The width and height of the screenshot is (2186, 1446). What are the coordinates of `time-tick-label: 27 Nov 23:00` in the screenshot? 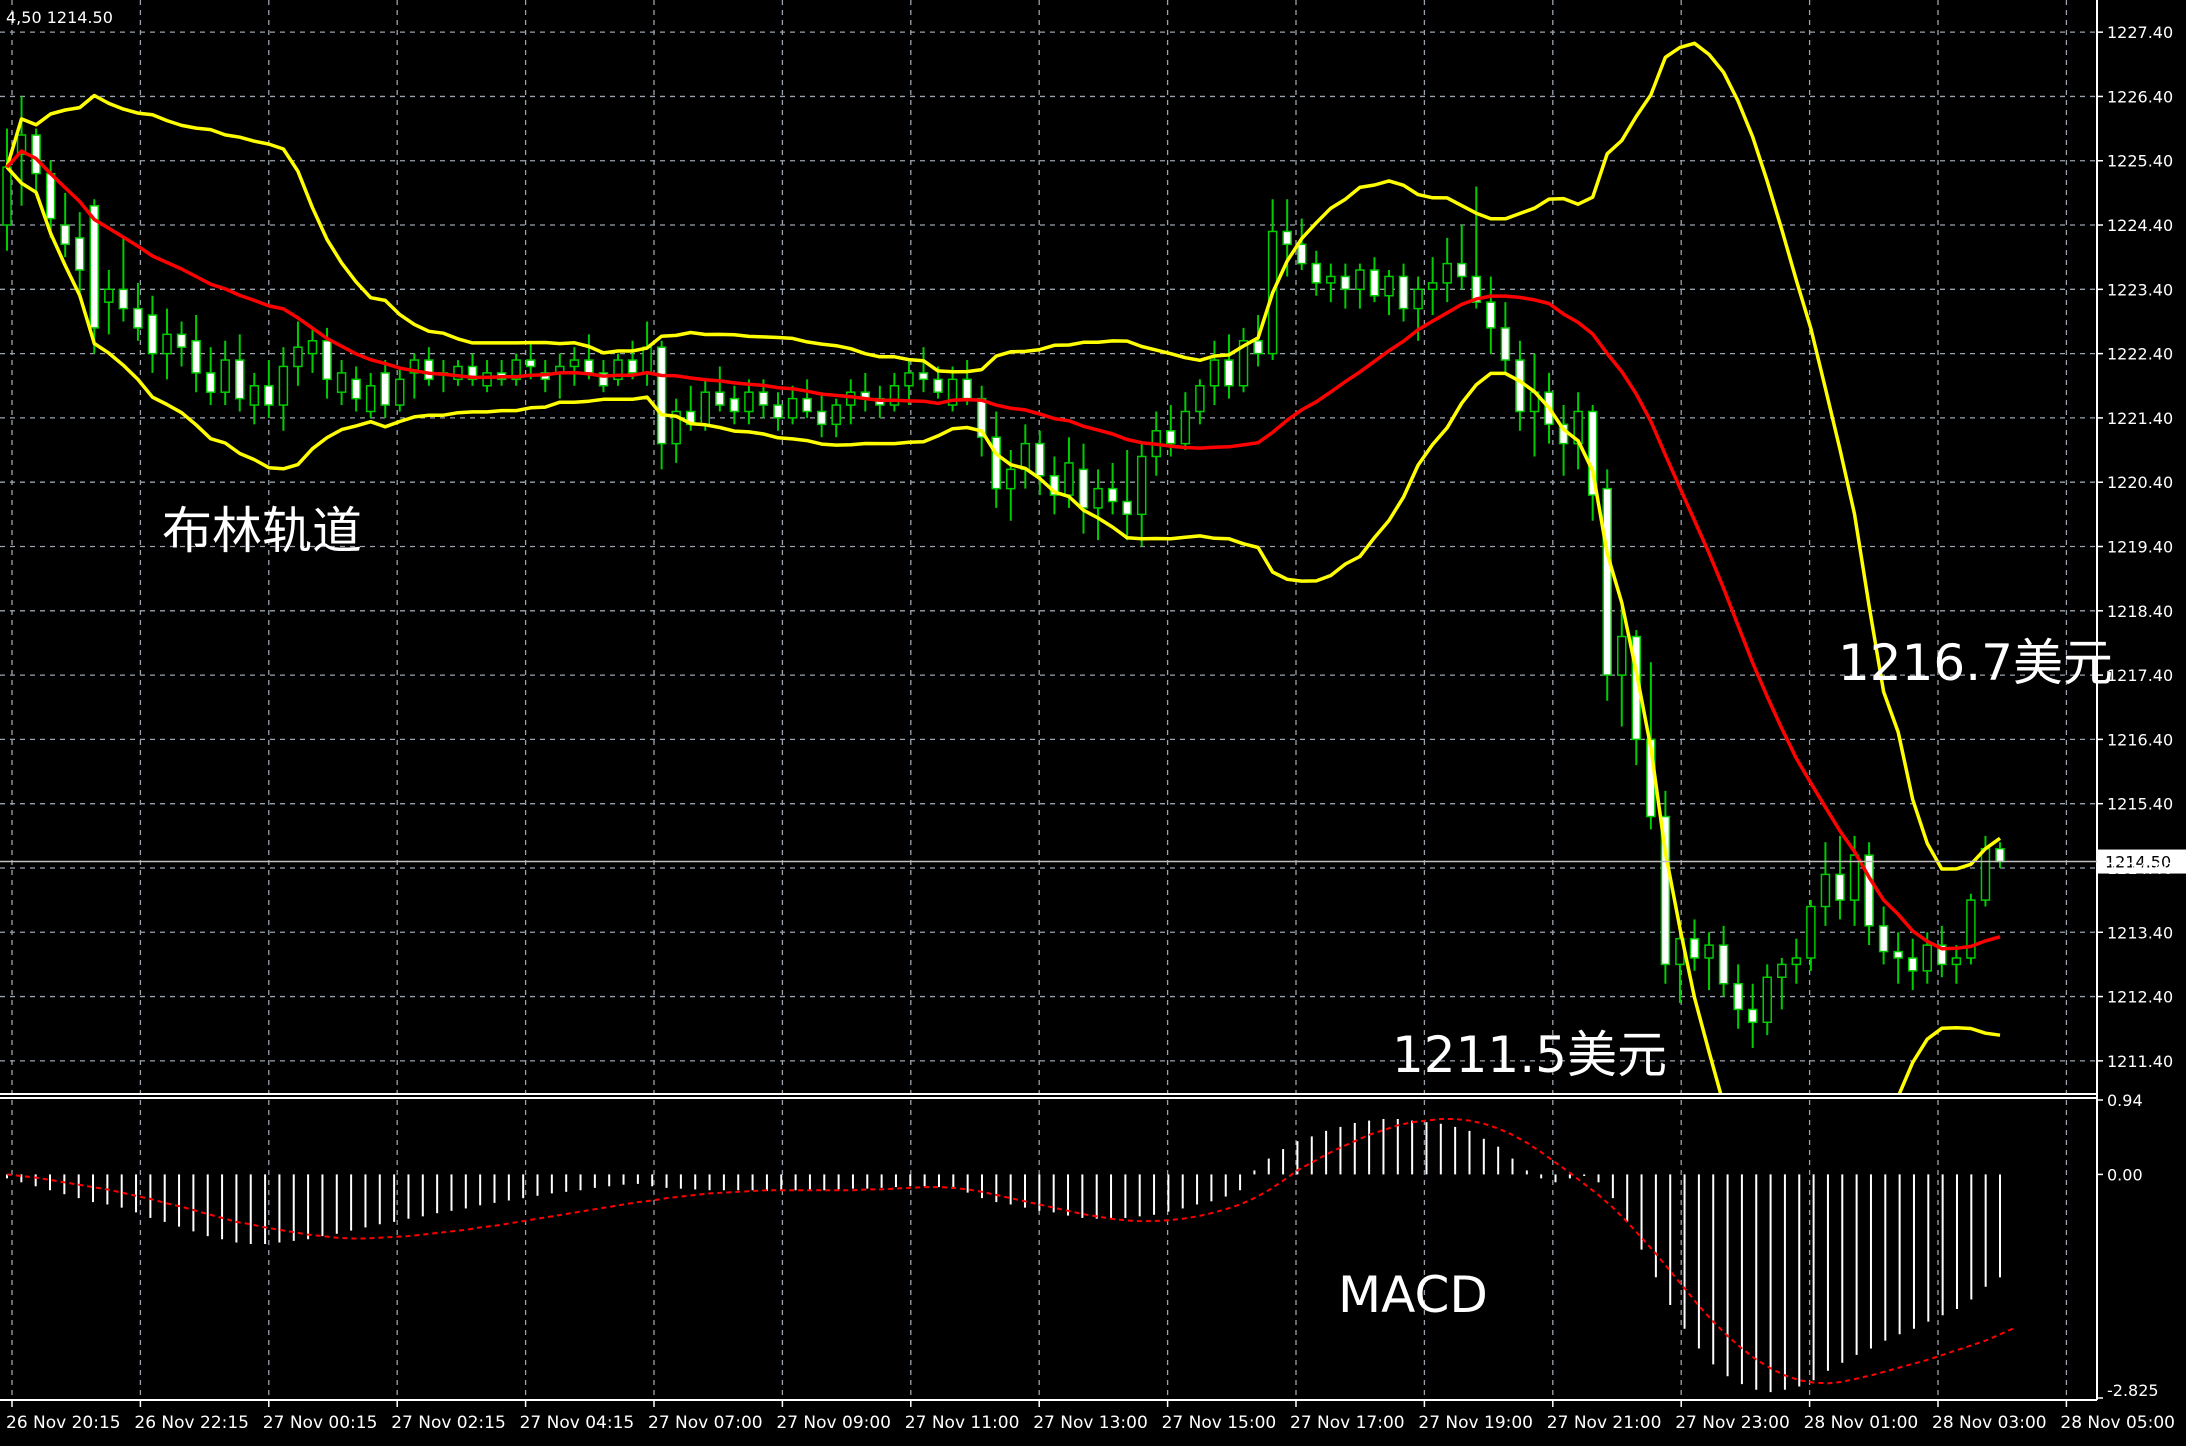 It's located at (1732, 1423).